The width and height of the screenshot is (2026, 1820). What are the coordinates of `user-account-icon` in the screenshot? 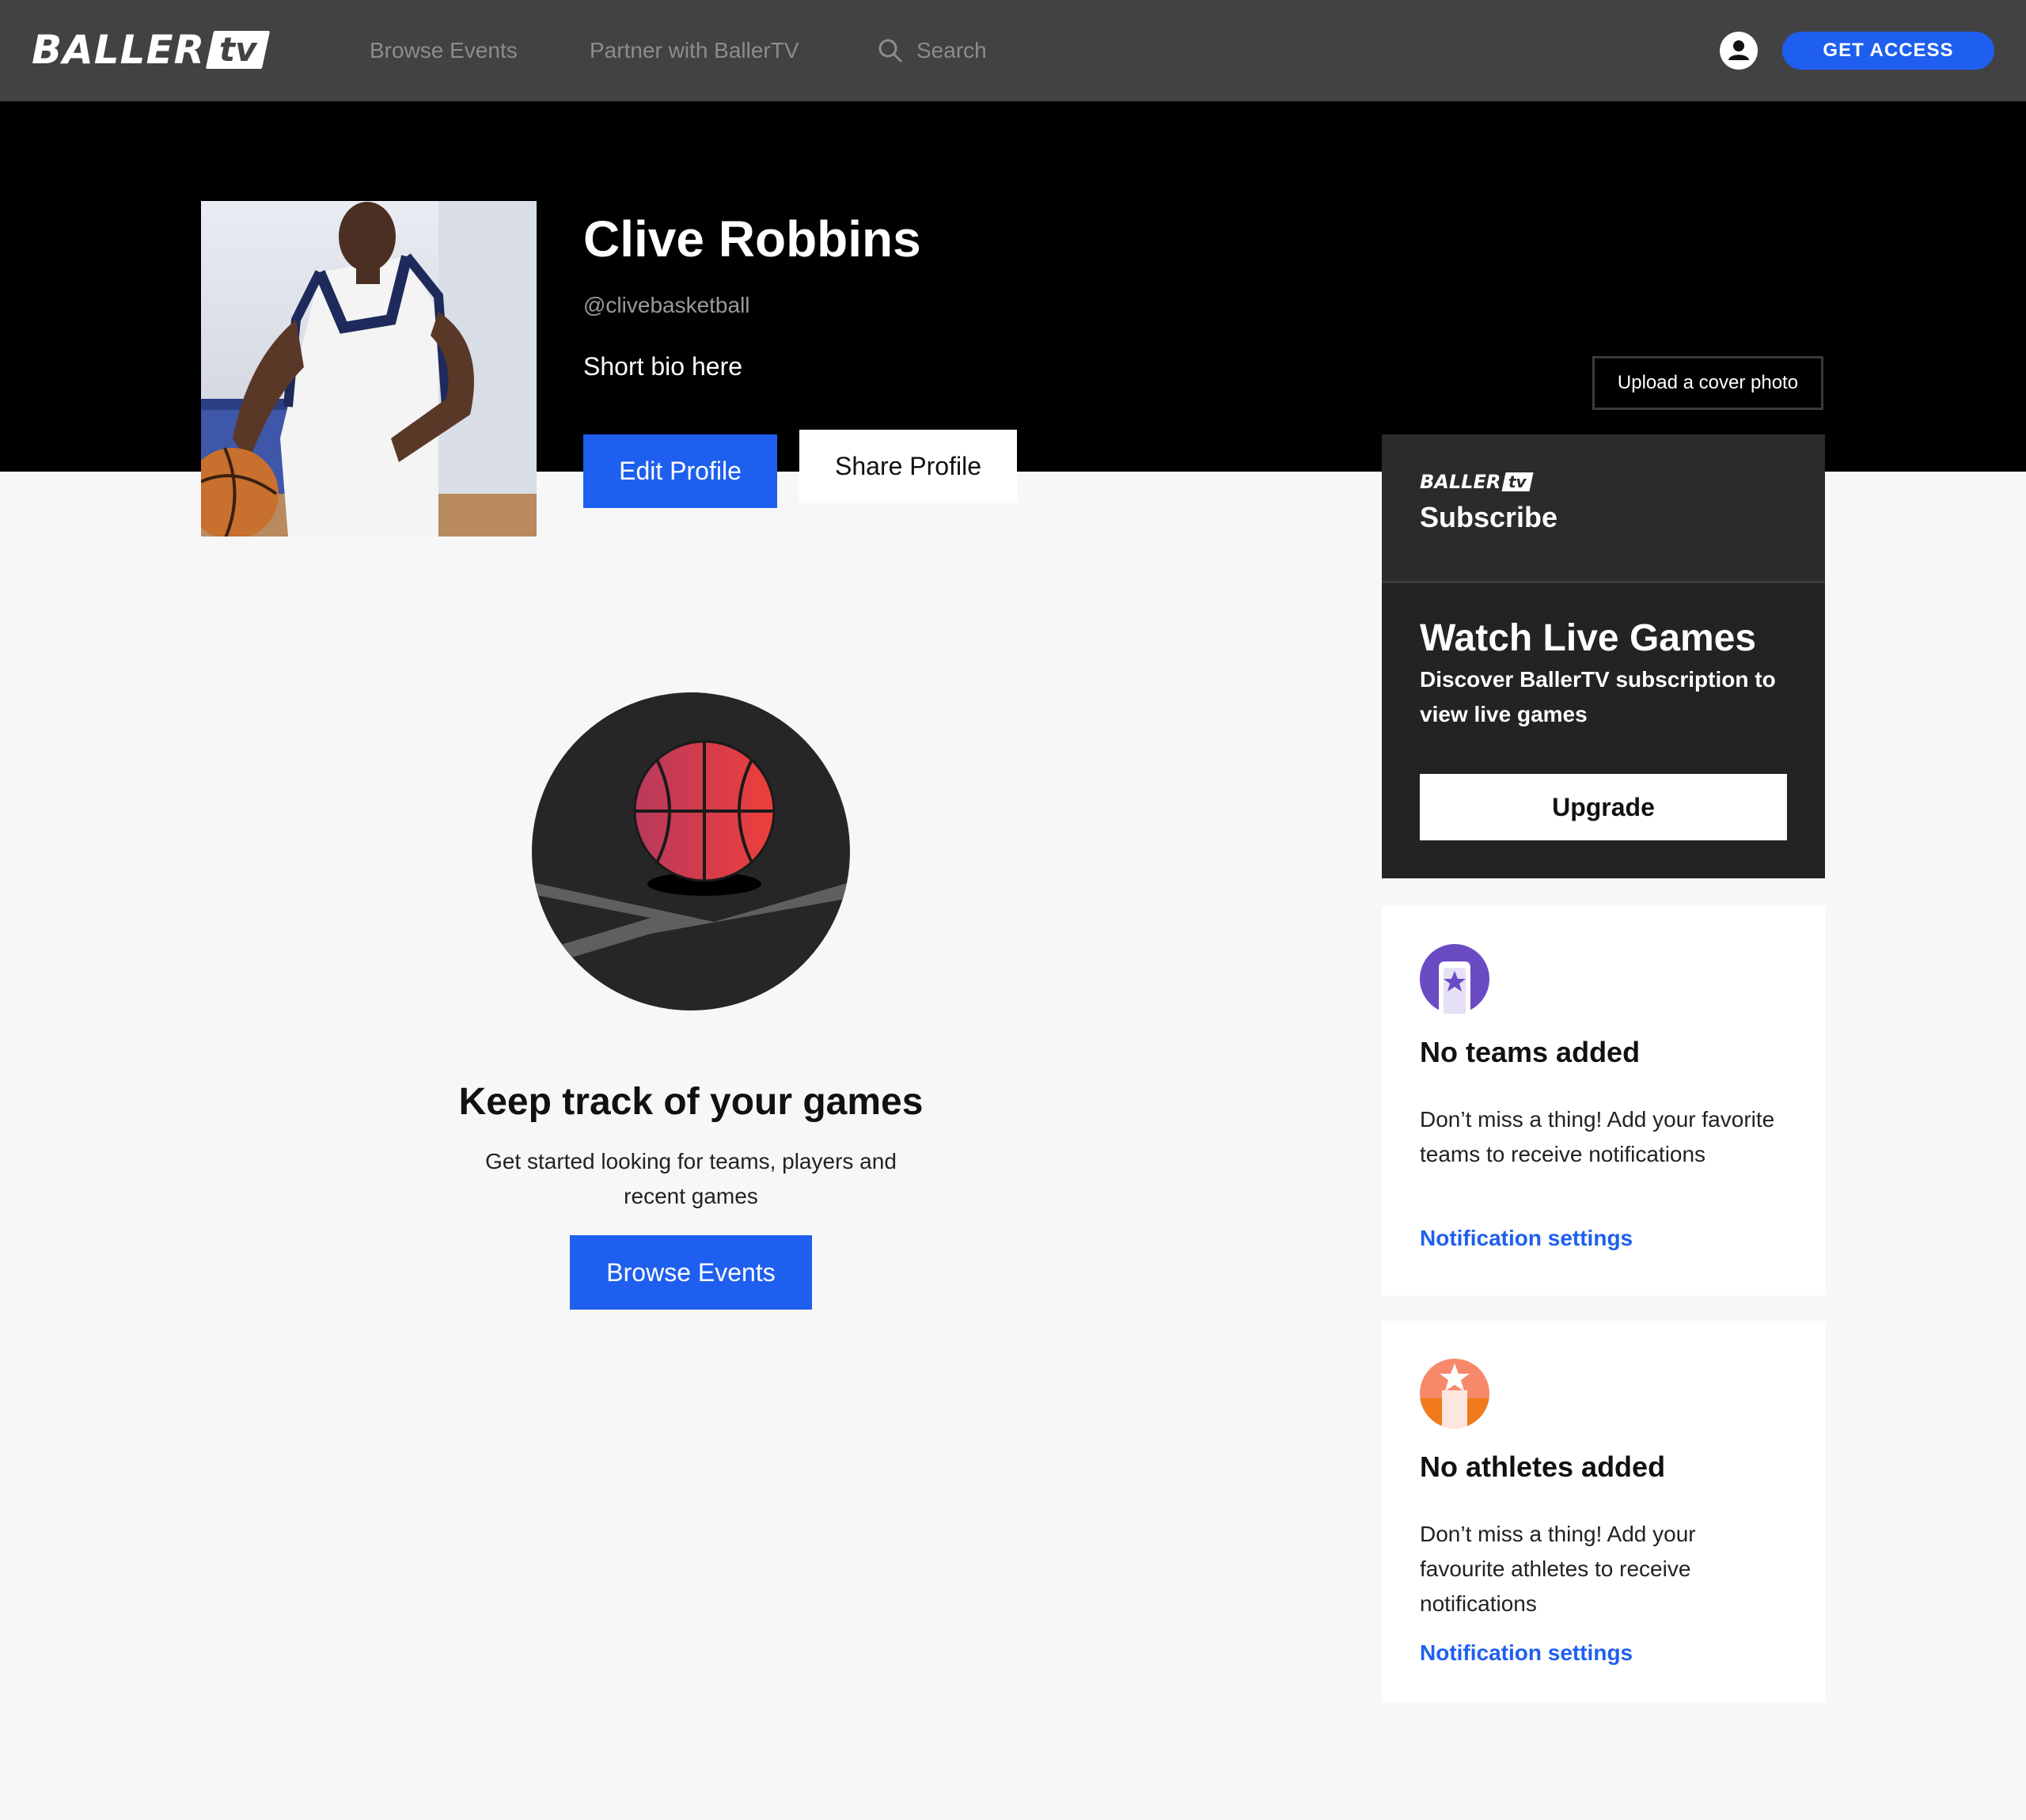 It's located at (1739, 51).